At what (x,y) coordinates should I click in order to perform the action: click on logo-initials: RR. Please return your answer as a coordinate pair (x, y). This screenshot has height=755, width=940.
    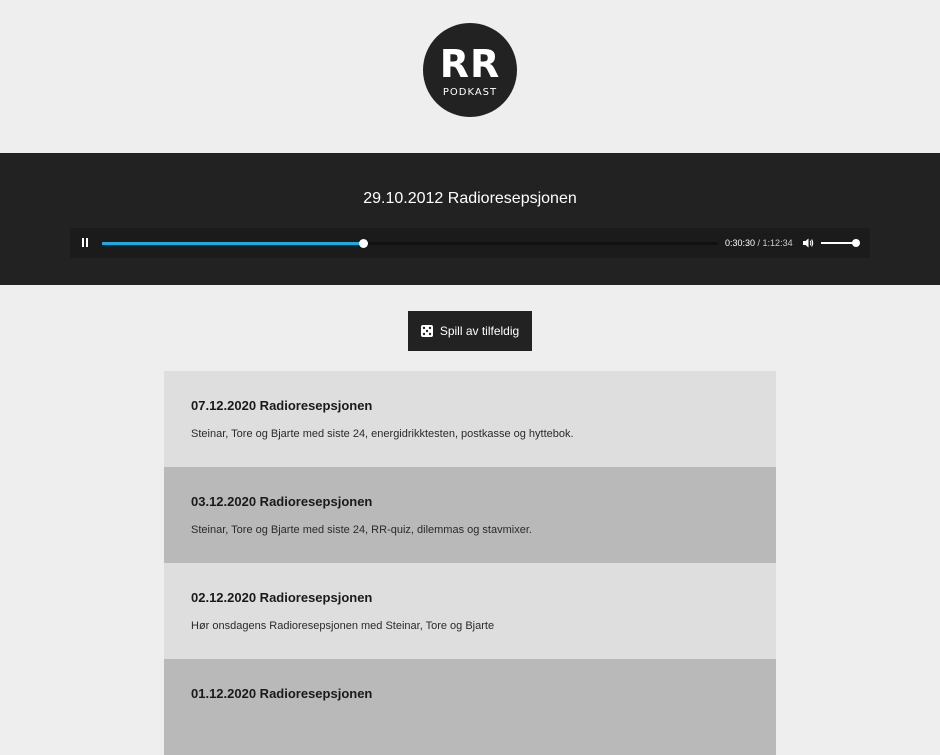
    Looking at the image, I should click on (470, 63).